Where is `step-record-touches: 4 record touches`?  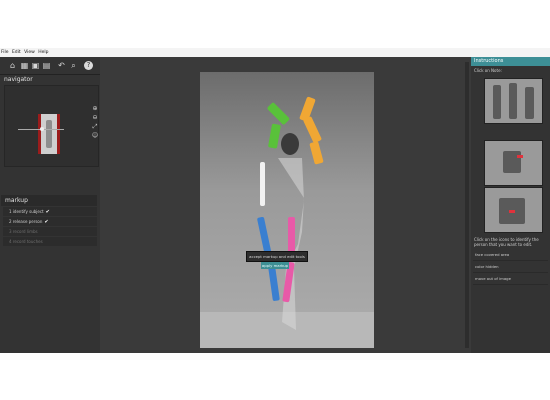 step-record-touches: 4 record touches is located at coordinates (50, 241).